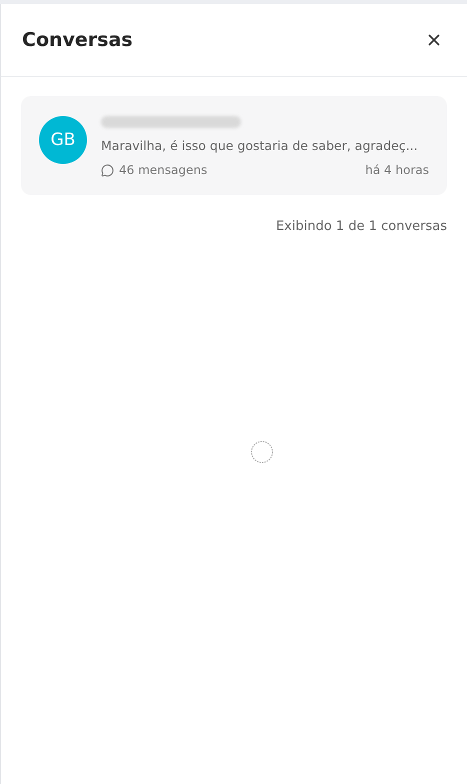 The height and width of the screenshot is (784, 467). What do you see at coordinates (77, 40) in the screenshot?
I see `panel-title: Conversas` at bounding box center [77, 40].